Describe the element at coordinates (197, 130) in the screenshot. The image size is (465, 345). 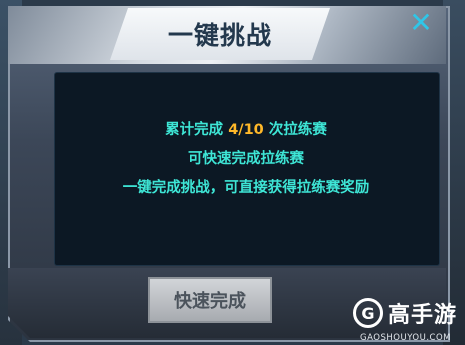
I see `completion-prefix: 累计完成` at that location.